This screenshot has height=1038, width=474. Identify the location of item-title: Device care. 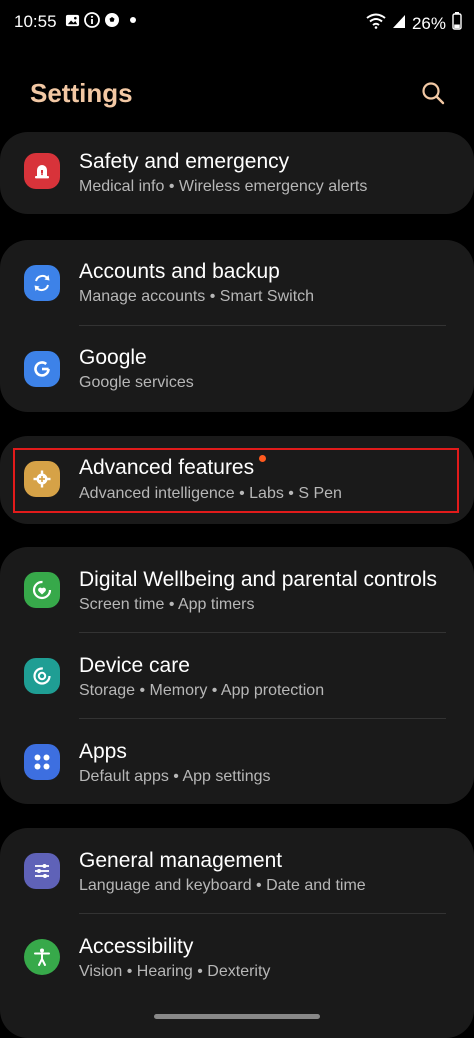
(134, 665).